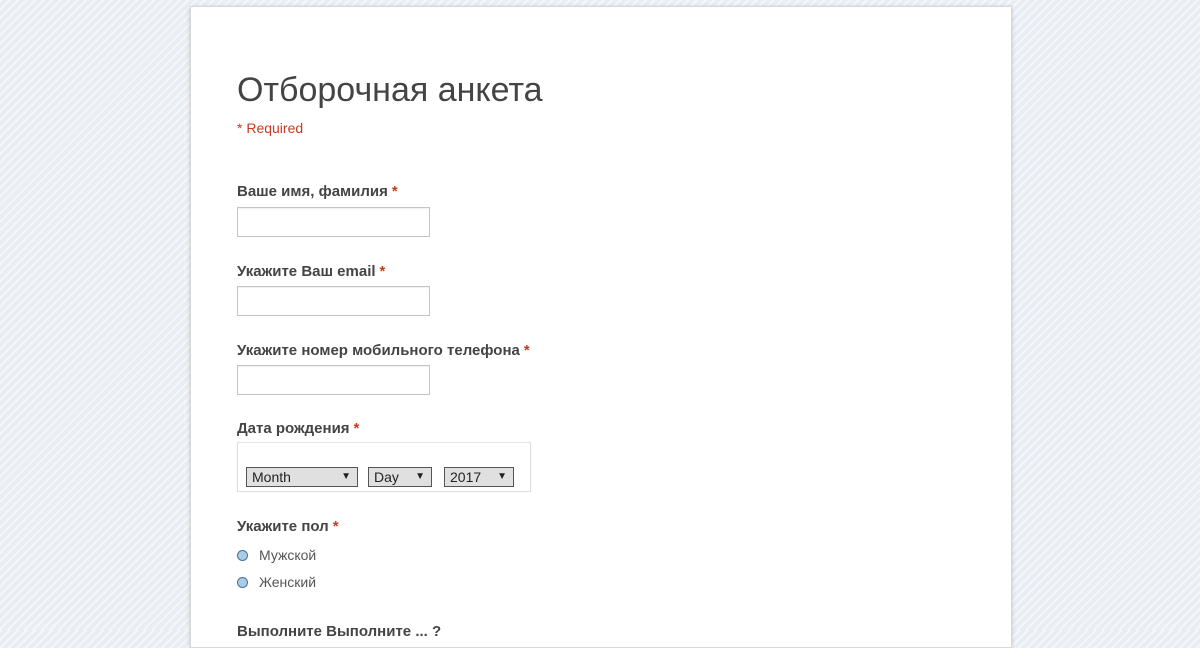 The height and width of the screenshot is (648, 1200). I want to click on question-name-label: Ваше имя, фамилия *, so click(317, 191).